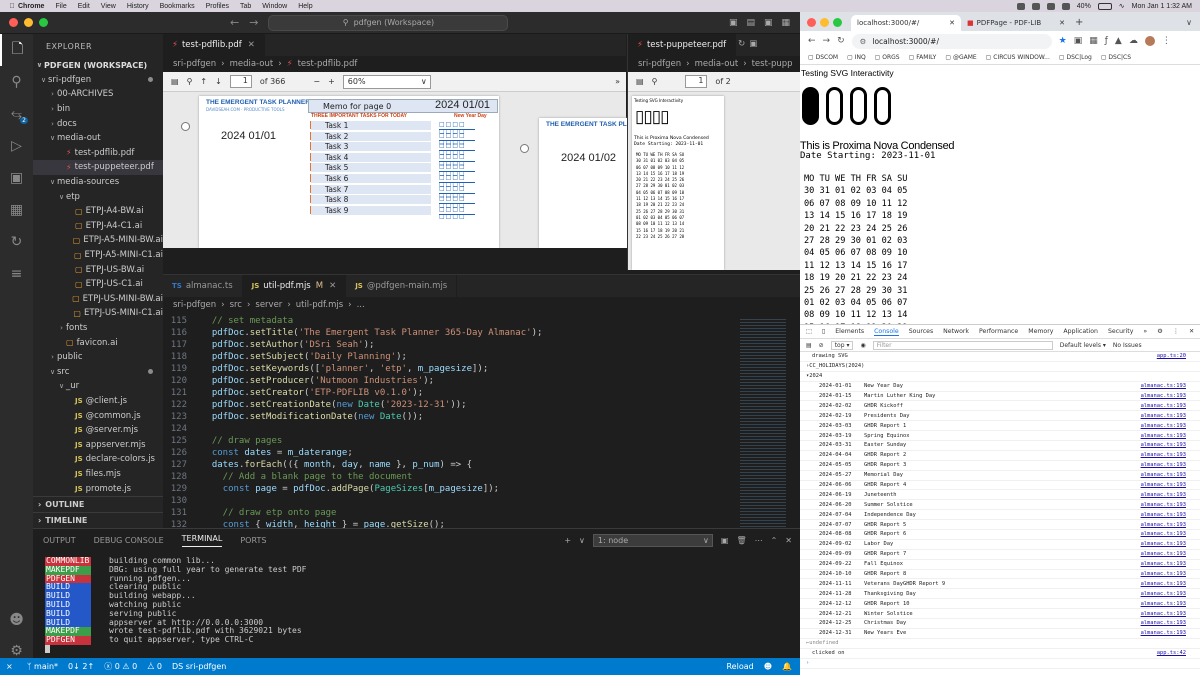 The width and height of the screenshot is (1200, 675). What do you see at coordinates (98, 386) in the screenshot?
I see `tree-item: ∨ _ur` at bounding box center [98, 386].